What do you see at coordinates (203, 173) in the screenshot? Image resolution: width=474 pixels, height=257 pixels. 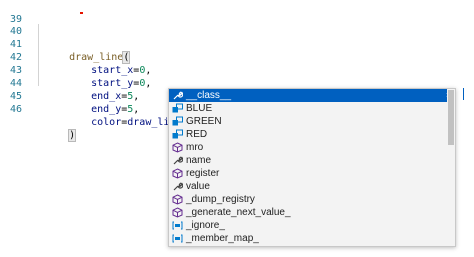 I see `suggestion-label: register` at bounding box center [203, 173].